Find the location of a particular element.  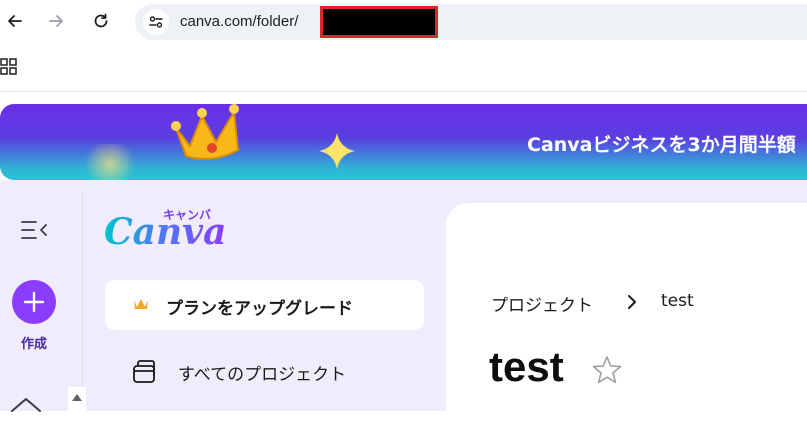

site-settings-icon is located at coordinates (156, 22).